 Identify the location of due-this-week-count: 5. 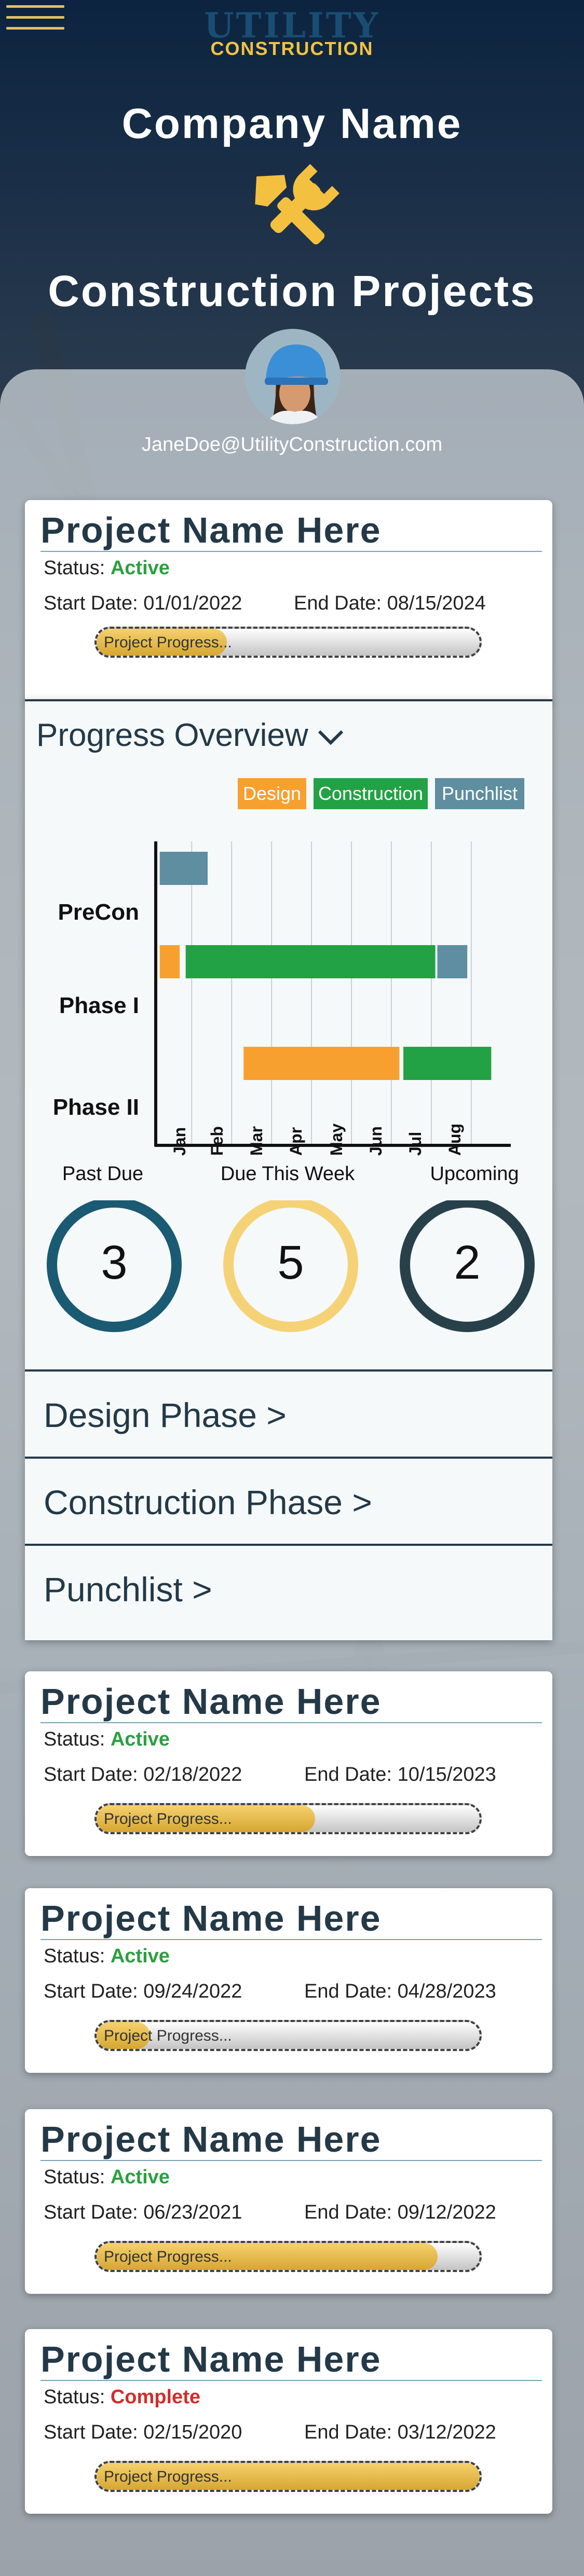
(291, 1263).